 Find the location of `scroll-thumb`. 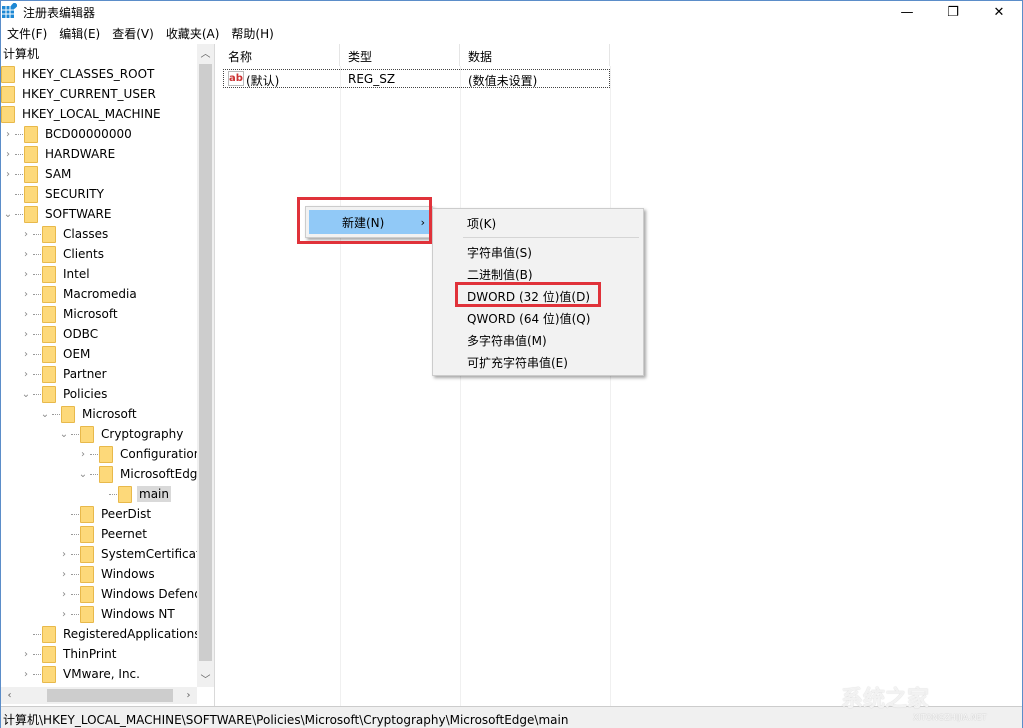

scroll-thumb is located at coordinates (205, 362).